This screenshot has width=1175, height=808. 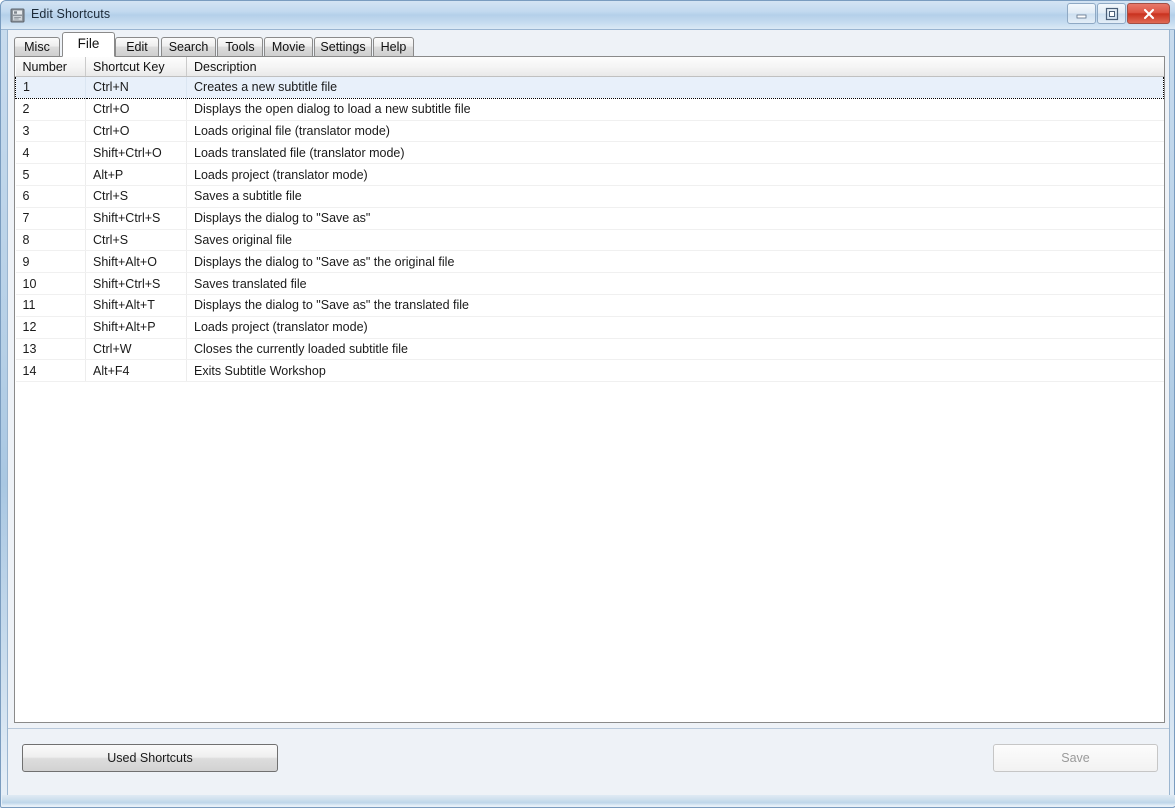 I want to click on cell-shortcut-key: Shift+Alt+O, so click(x=136, y=262).